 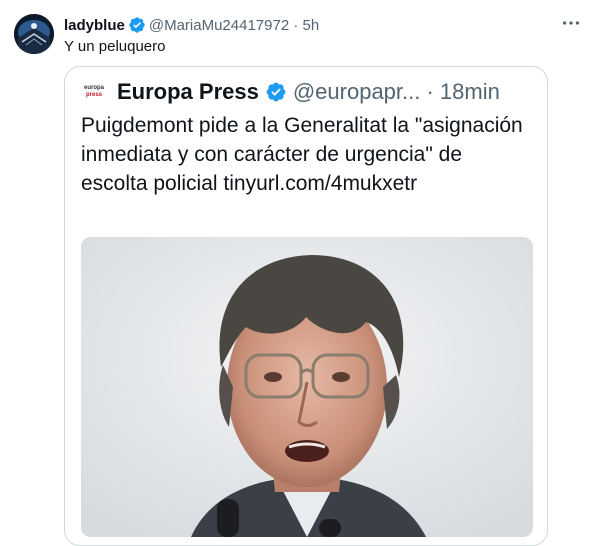 I want to click on author-handle-time: @MariaMu24417972 · 5h, so click(x=234, y=25).